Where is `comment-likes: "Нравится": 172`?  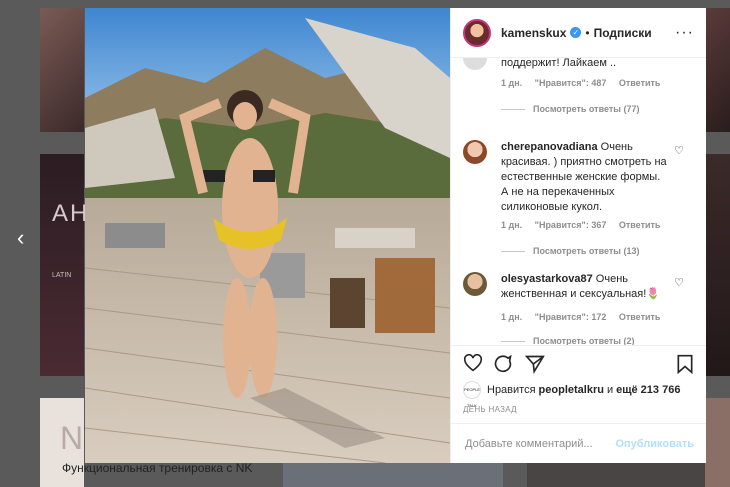
comment-likes: "Нравится": 172 is located at coordinates (571, 317).